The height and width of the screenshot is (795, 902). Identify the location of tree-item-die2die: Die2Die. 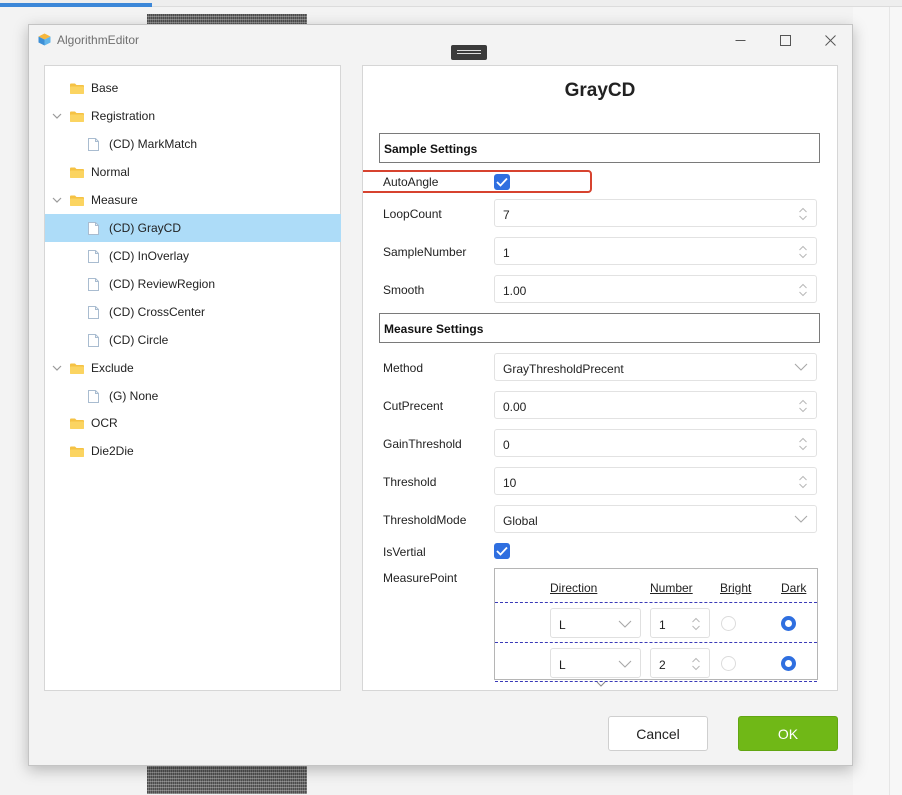
(192, 451).